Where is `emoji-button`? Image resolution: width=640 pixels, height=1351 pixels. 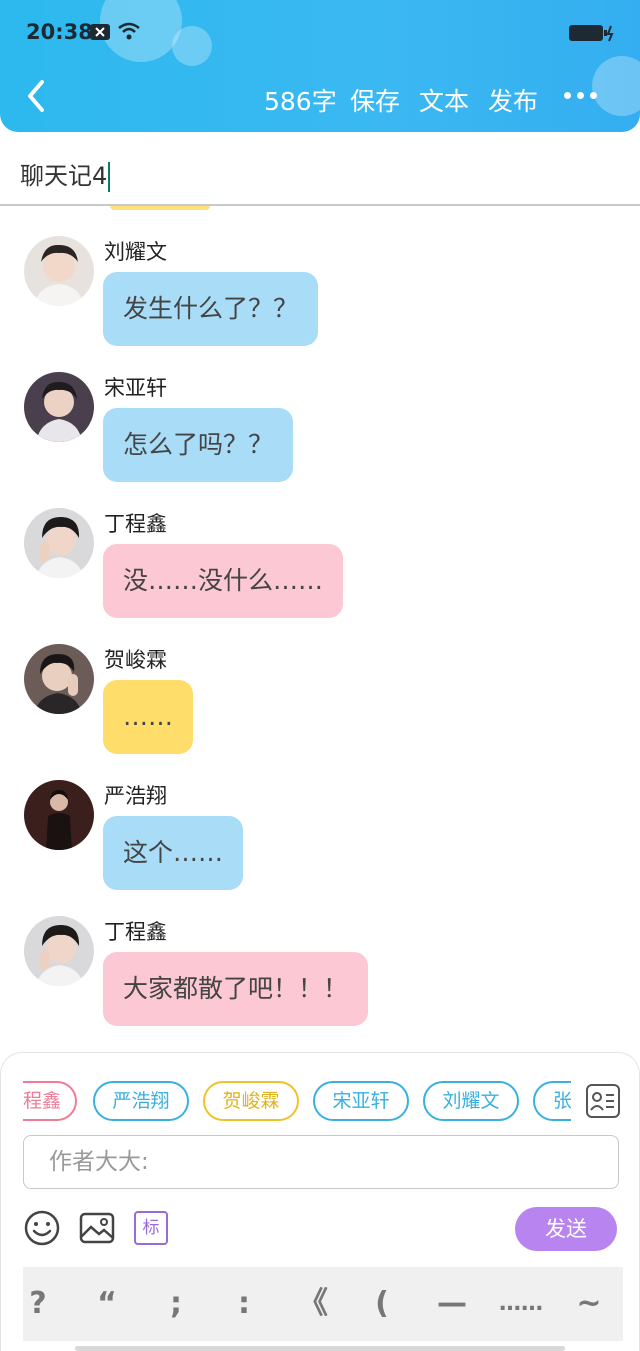
emoji-button is located at coordinates (42, 1230).